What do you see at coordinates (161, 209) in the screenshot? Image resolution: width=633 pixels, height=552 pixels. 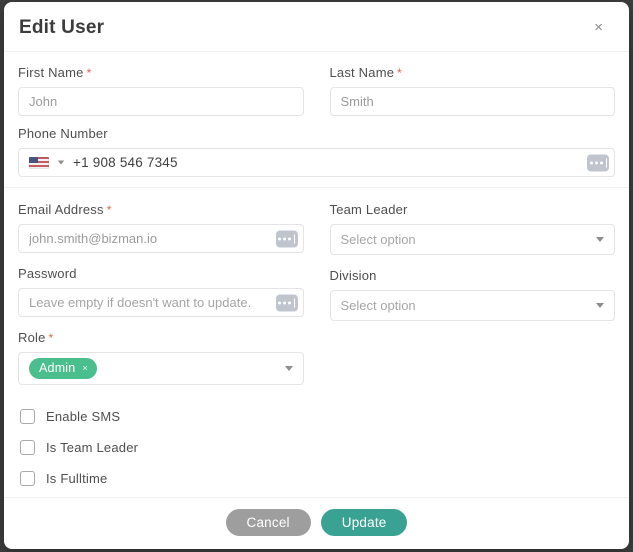 I see `email-label: Email Address *` at bounding box center [161, 209].